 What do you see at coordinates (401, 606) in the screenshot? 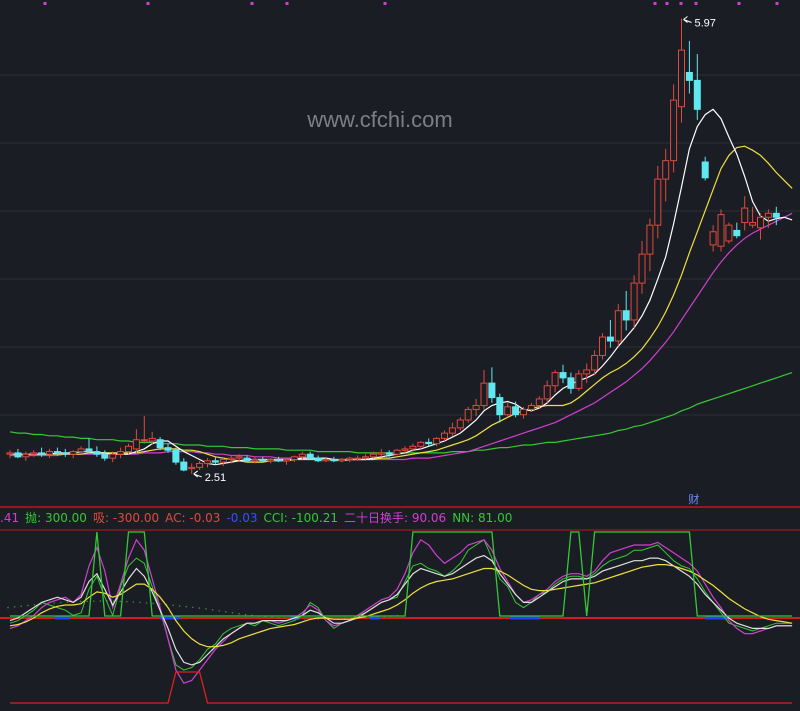
I see `indicator-line-nn` at bounding box center [401, 606].